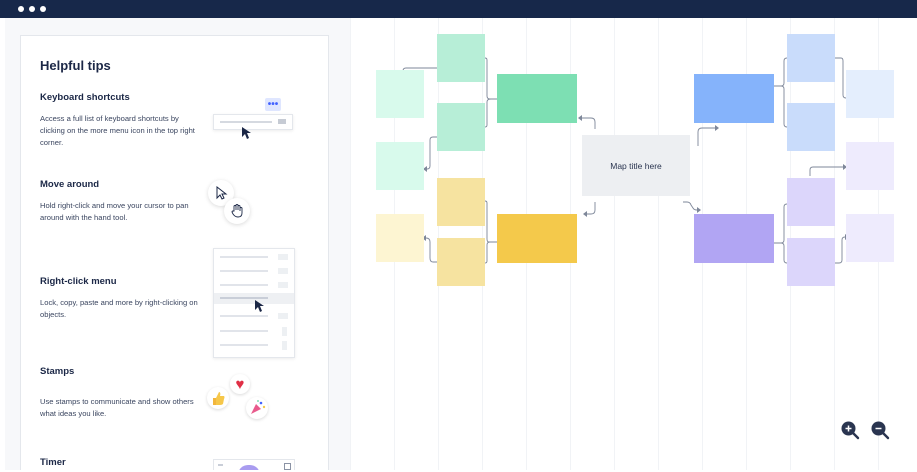  I want to click on heart-stamp-icon: ♥, so click(240, 384).